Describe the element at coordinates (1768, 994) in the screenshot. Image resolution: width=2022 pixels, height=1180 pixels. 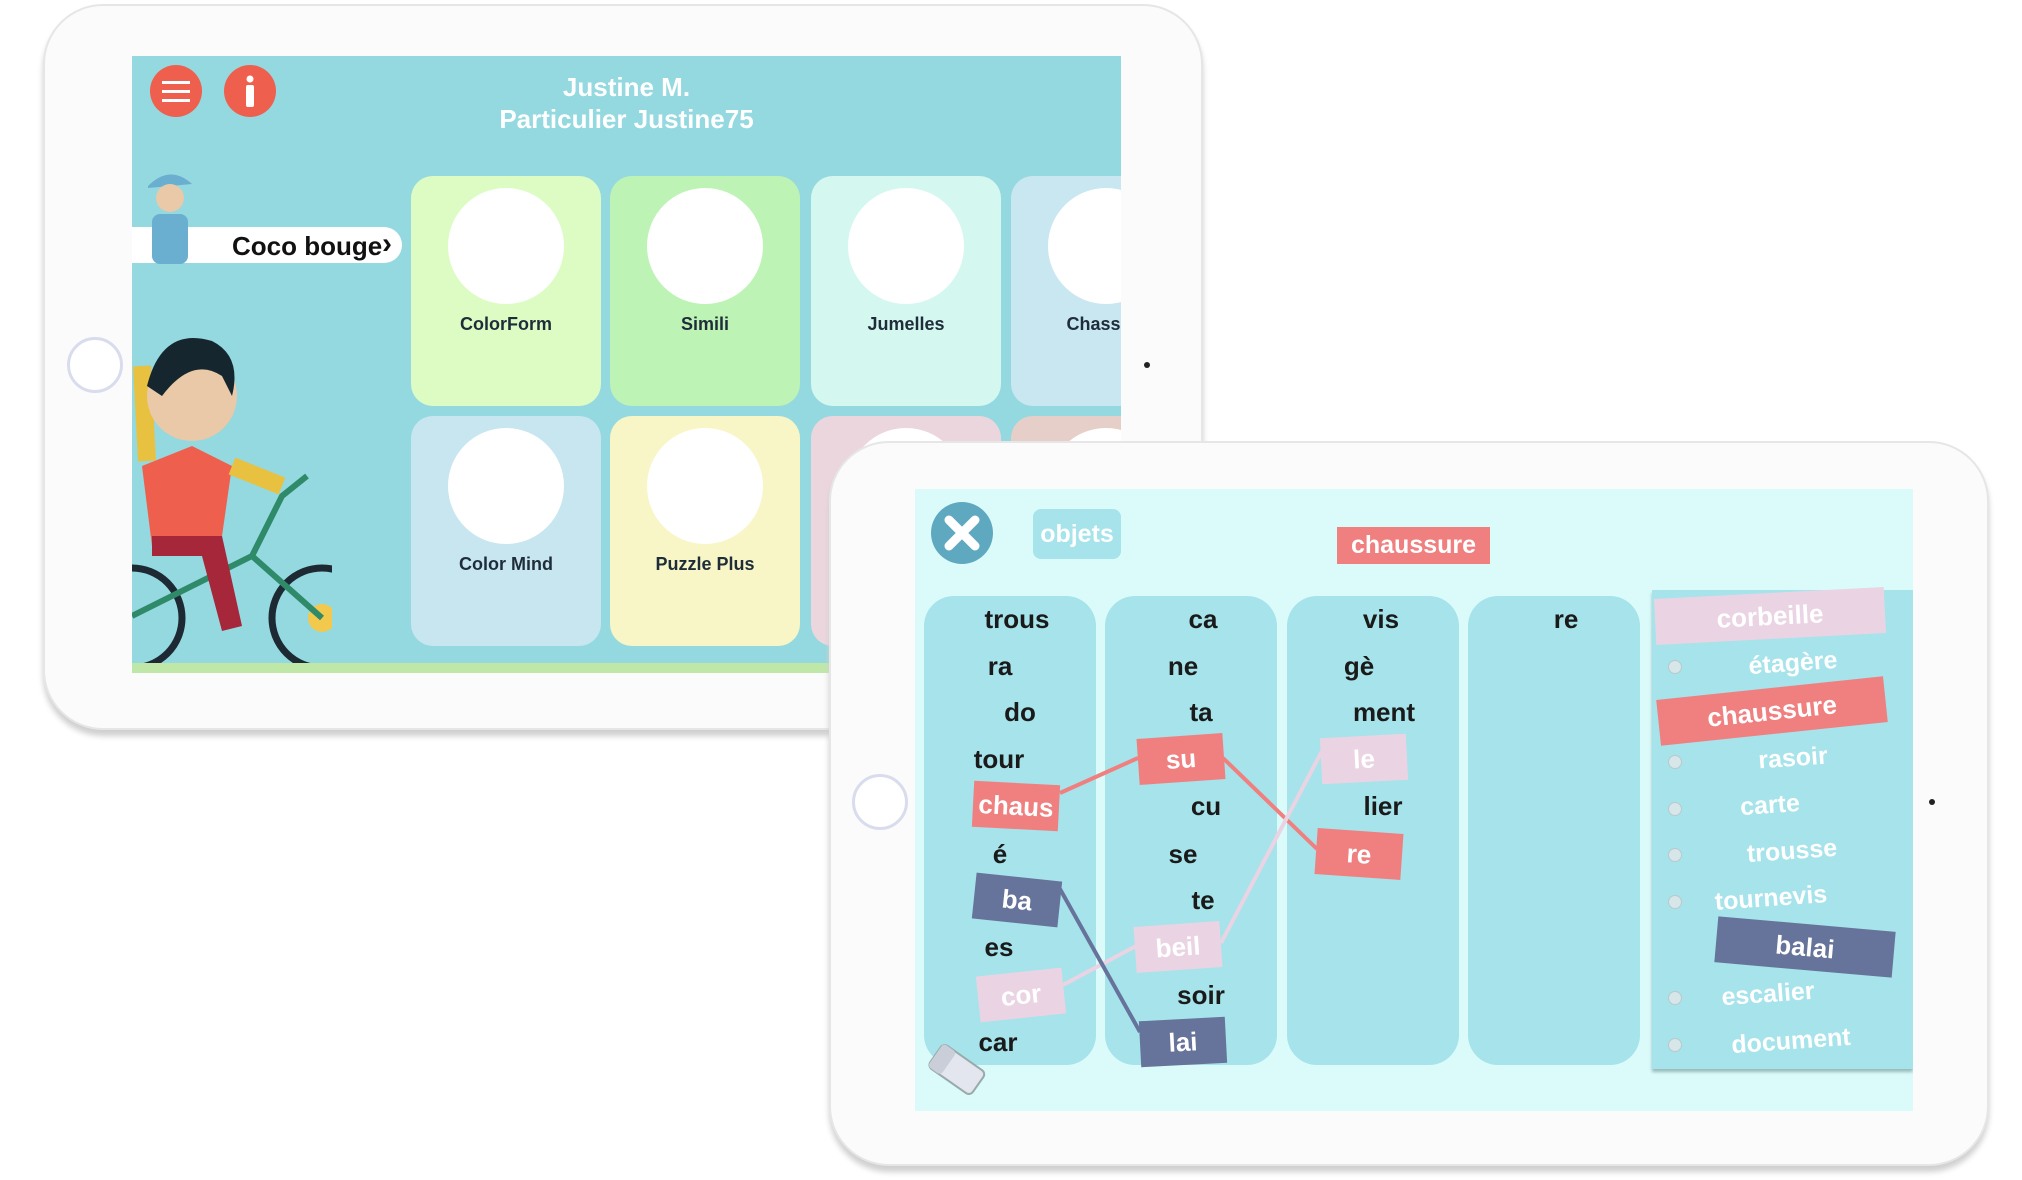
I see `word-item: escalier` at that location.